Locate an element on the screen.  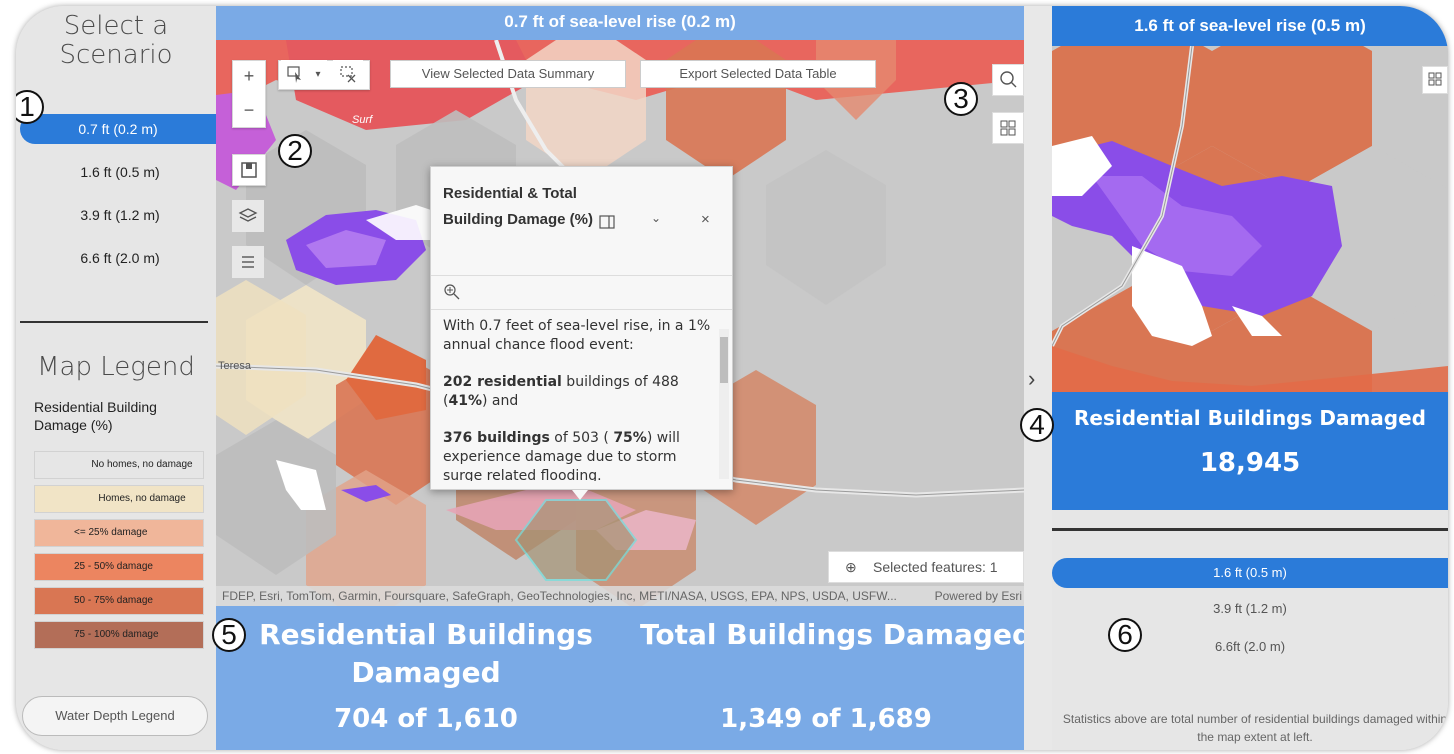
select-scenario-title: Select a Scenario is located at coordinates (116, 40).